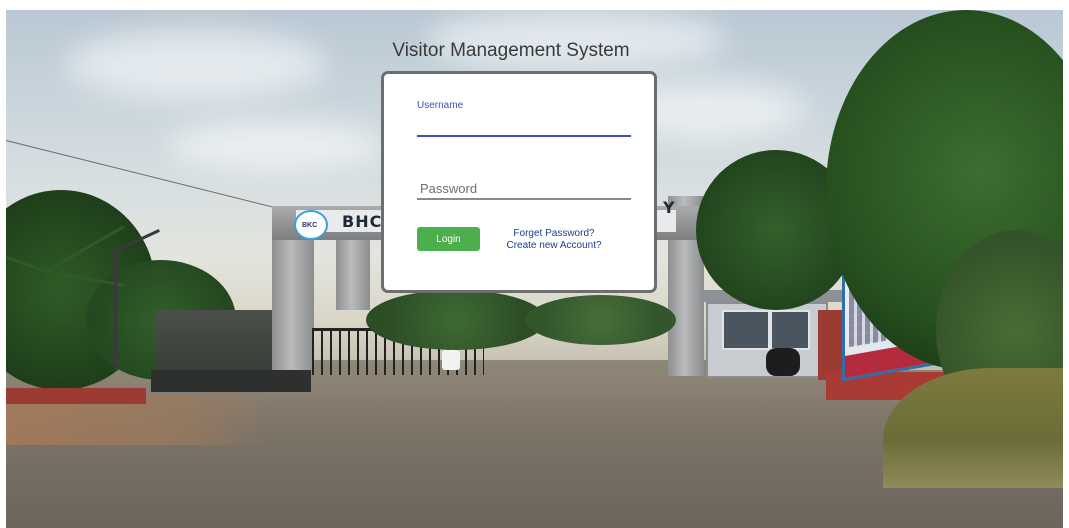 Image resolution: width=1069 pixels, height=528 pixels. What do you see at coordinates (524, 125) in the screenshot?
I see `username-input` at bounding box center [524, 125].